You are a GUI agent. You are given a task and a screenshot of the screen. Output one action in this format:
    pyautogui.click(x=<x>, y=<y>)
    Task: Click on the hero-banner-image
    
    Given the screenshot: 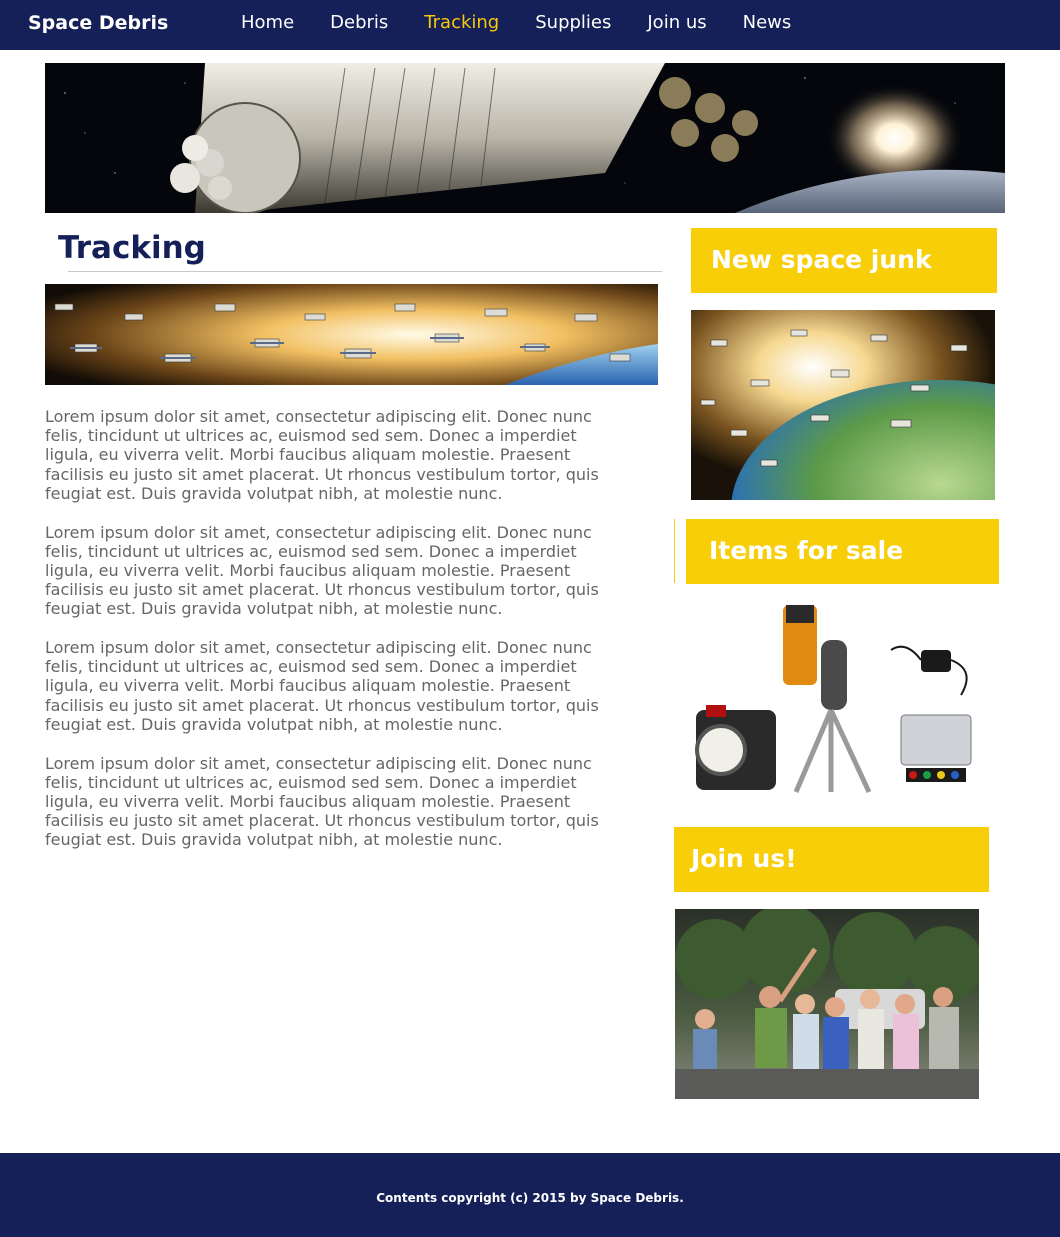 What is the action you would take?
    pyautogui.click(x=525, y=138)
    